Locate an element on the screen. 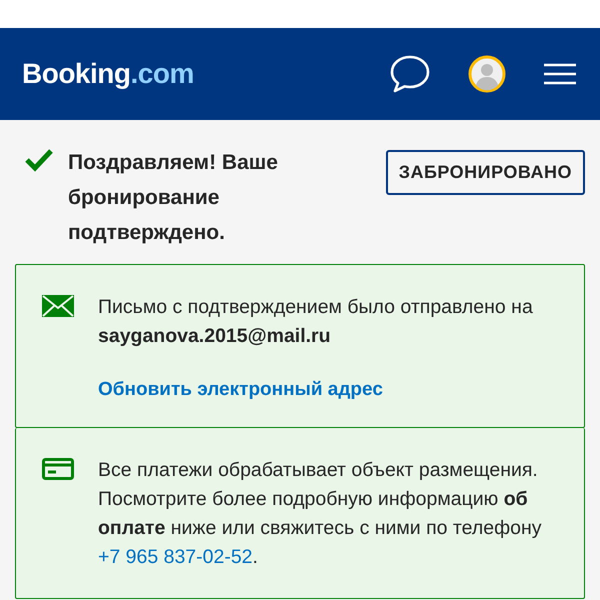 The width and height of the screenshot is (600, 600). email-sent-text: Письмо с подтверждением было отправлено на sayganova.2015@mail.ru is located at coordinates (316, 322).